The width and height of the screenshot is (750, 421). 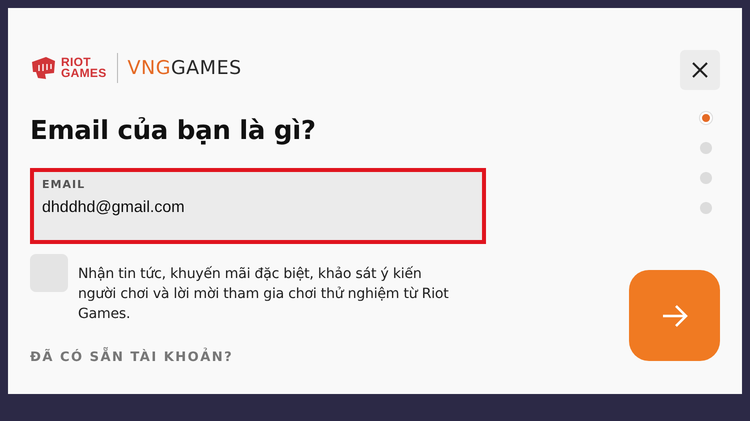 What do you see at coordinates (114, 208) in the screenshot?
I see `field-value: dhddhd@gmail.com` at bounding box center [114, 208].